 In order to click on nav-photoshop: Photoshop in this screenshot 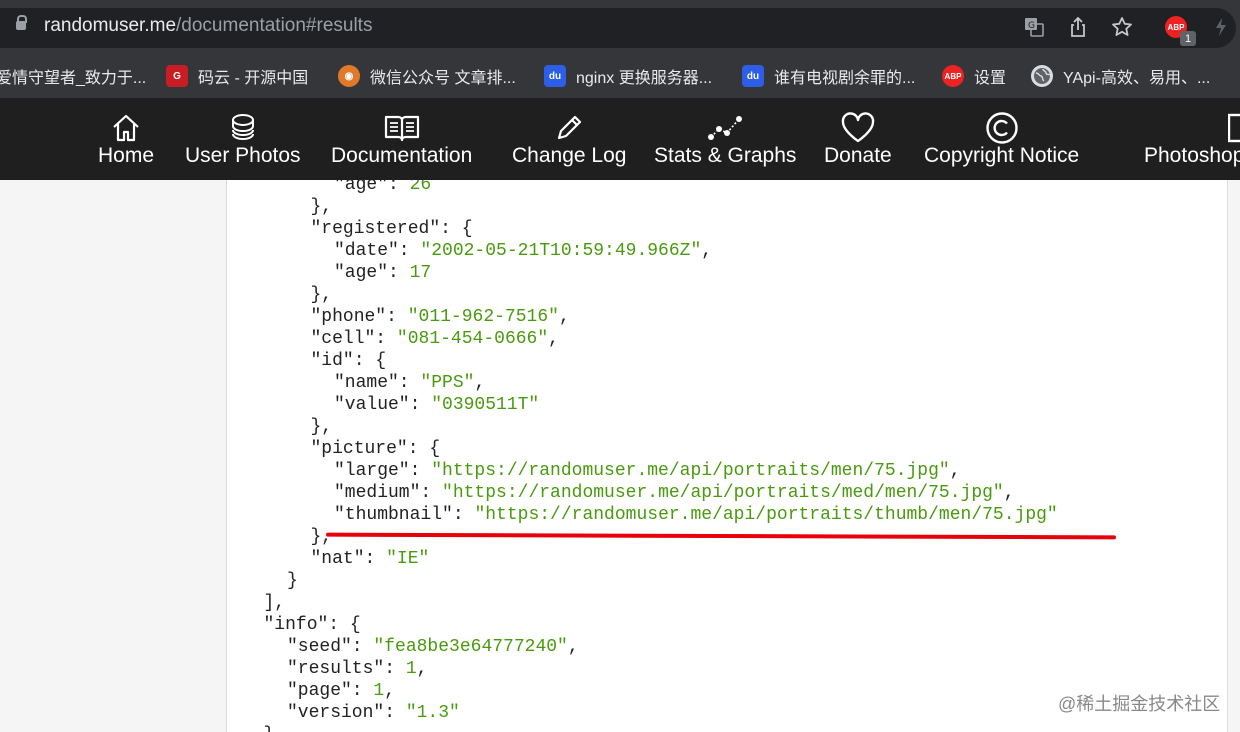, I will do `click(1192, 139)`.